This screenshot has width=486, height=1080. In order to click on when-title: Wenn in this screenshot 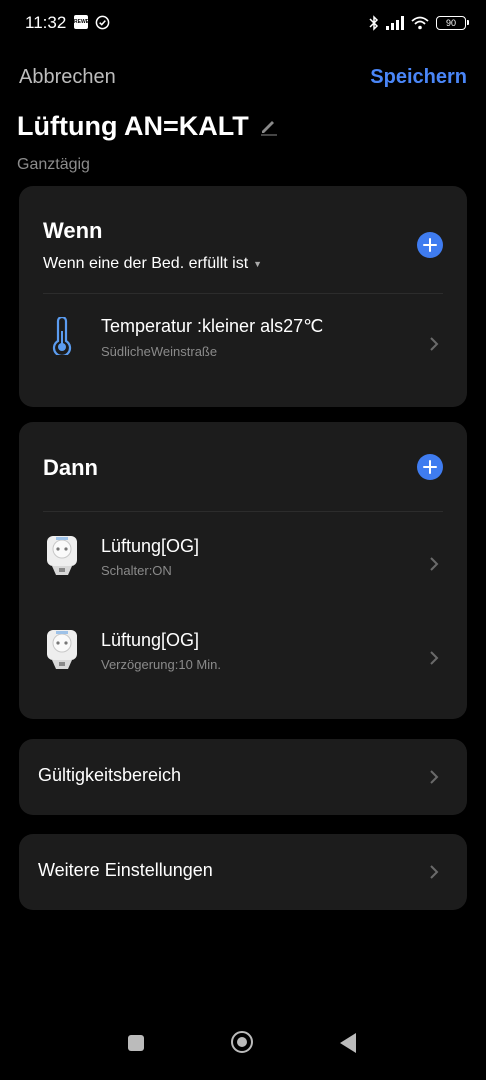, I will do `click(73, 230)`.